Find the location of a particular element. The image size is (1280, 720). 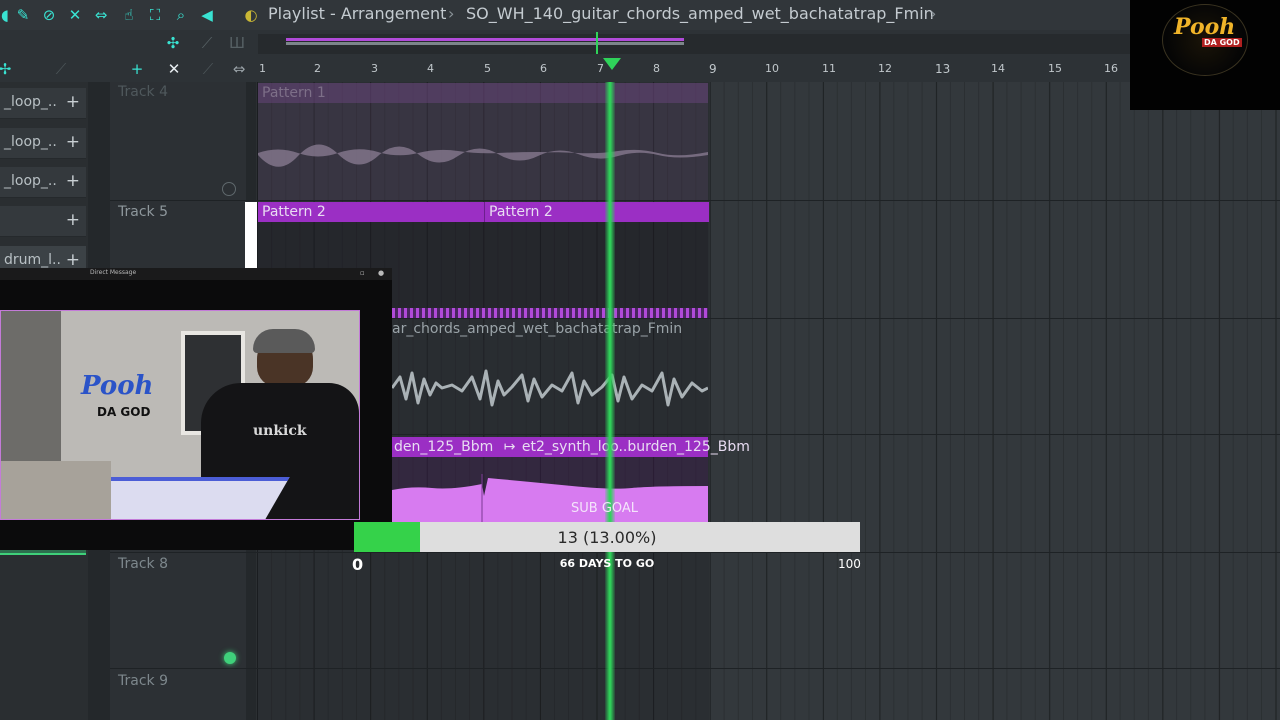

bar-number: 9 is located at coordinates (713, 69).